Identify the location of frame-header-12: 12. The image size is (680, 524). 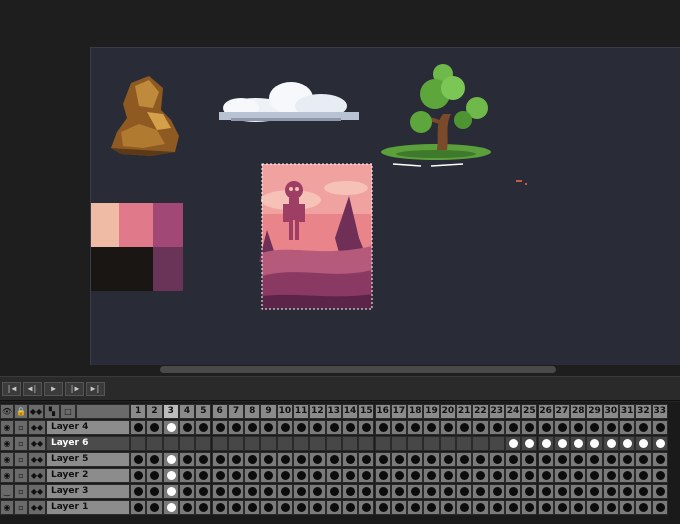
(317, 411).